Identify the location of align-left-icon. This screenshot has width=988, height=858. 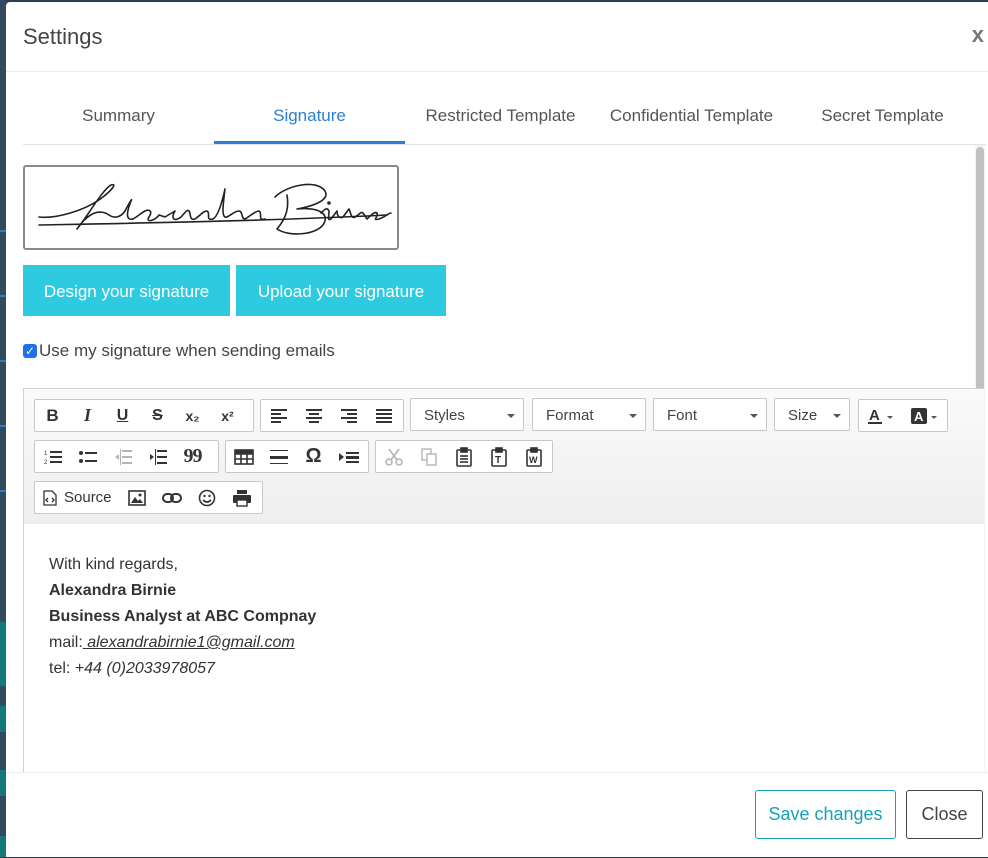
(278, 415).